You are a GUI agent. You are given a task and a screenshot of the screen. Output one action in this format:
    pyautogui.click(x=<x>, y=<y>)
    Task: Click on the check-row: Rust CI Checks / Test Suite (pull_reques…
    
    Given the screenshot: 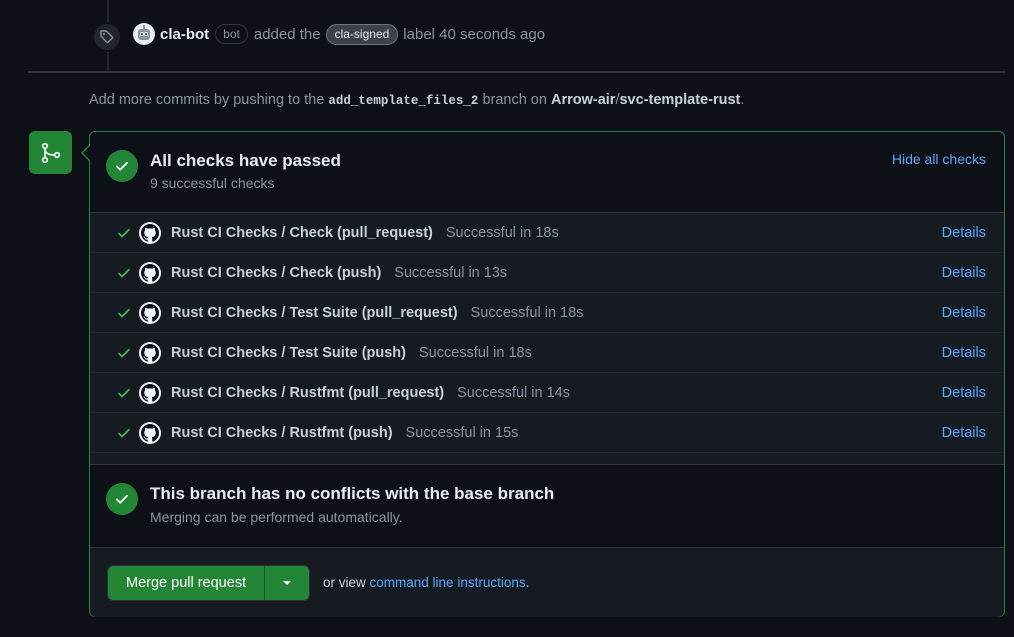 What is the action you would take?
    pyautogui.click(x=547, y=313)
    